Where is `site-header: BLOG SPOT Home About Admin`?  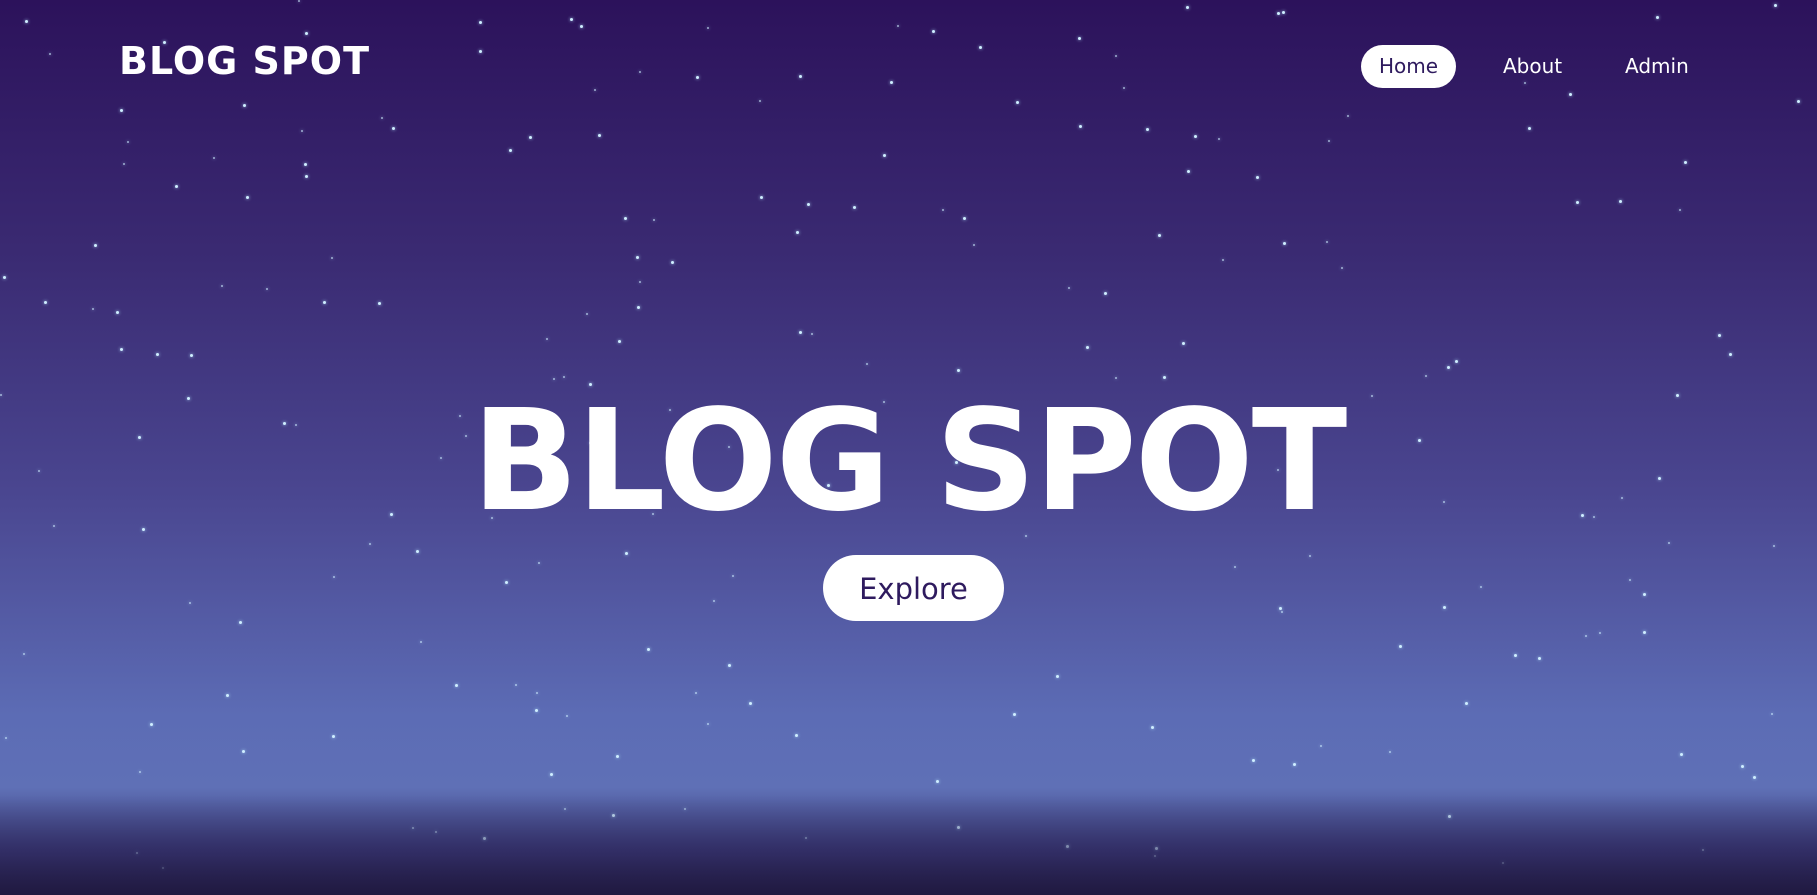 site-header: BLOG SPOT Home About Admin is located at coordinates (908, 66).